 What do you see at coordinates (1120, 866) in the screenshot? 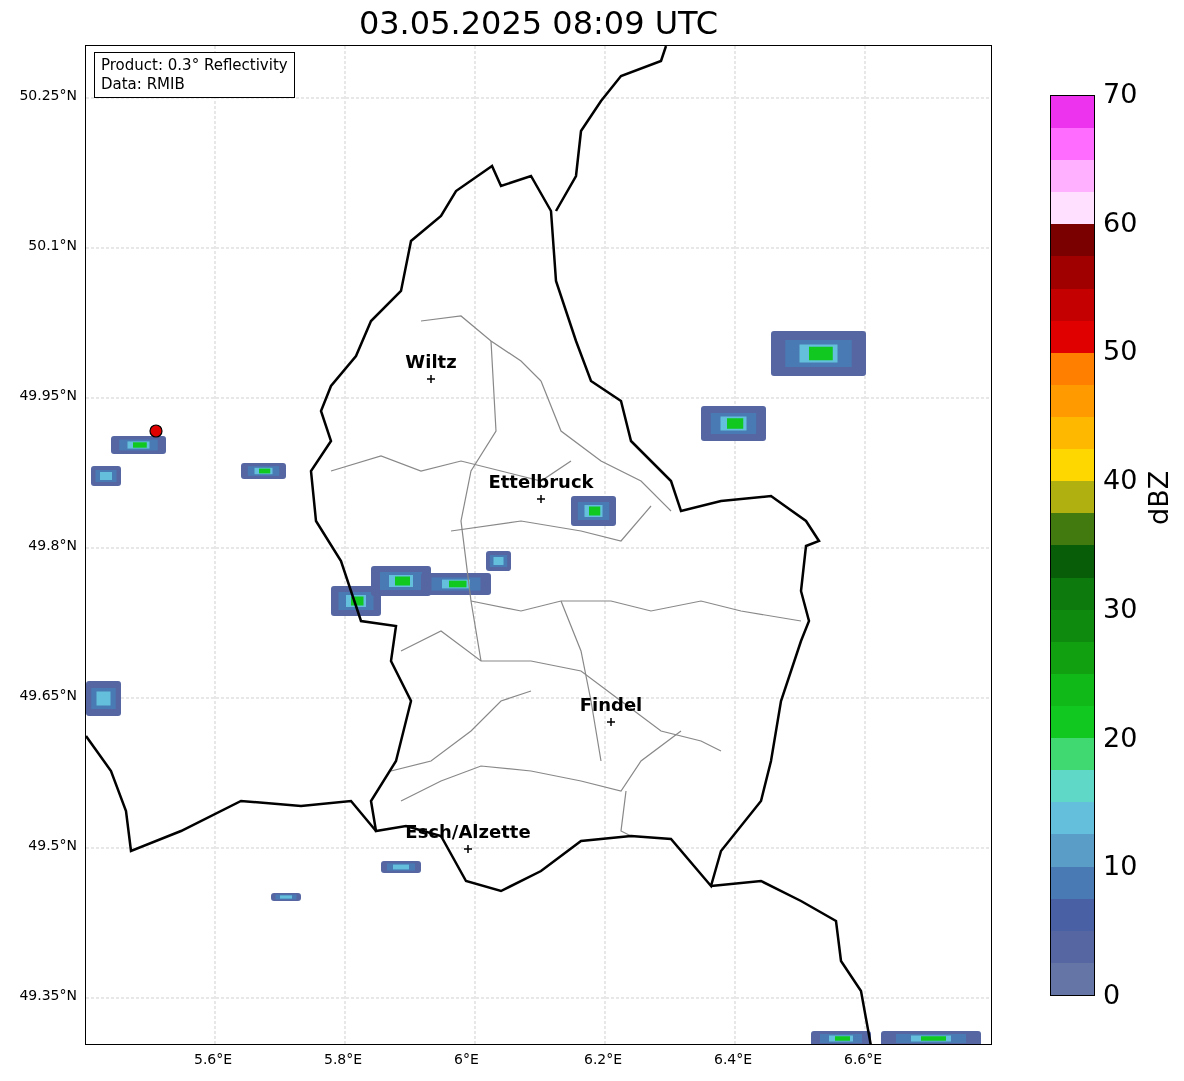
I see `colorbar-tick-label: 10` at bounding box center [1120, 866].